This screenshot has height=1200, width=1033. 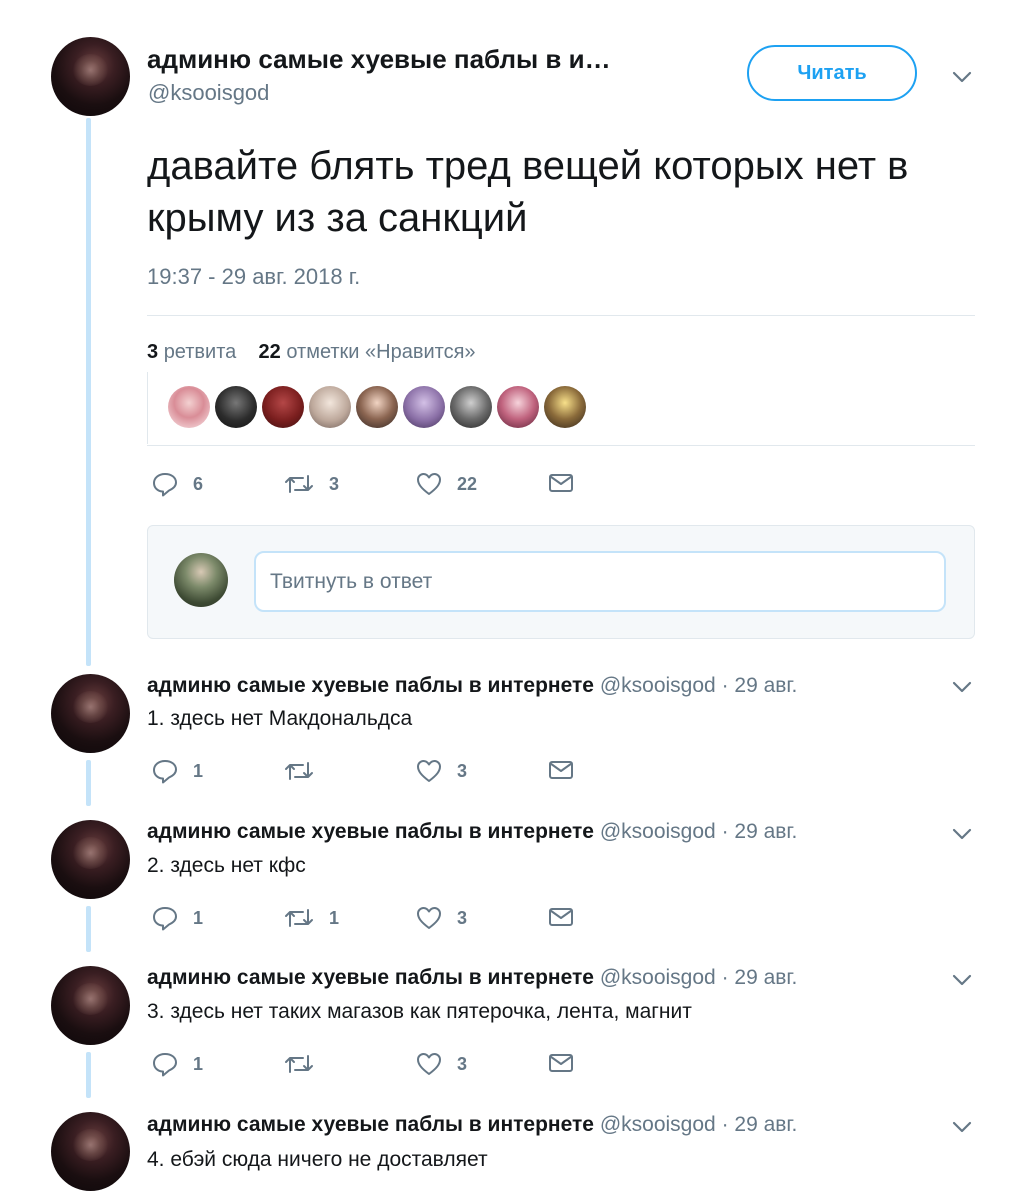 What do you see at coordinates (351, 581) in the screenshot?
I see `reply-placeholder: Твитнуть в ответ` at bounding box center [351, 581].